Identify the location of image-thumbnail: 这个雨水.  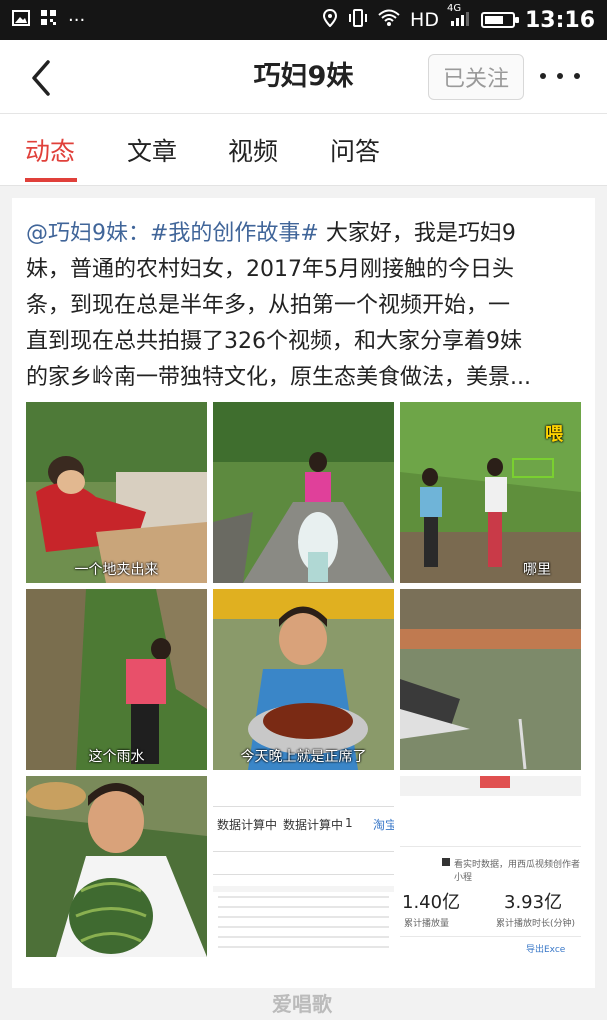
(116, 679).